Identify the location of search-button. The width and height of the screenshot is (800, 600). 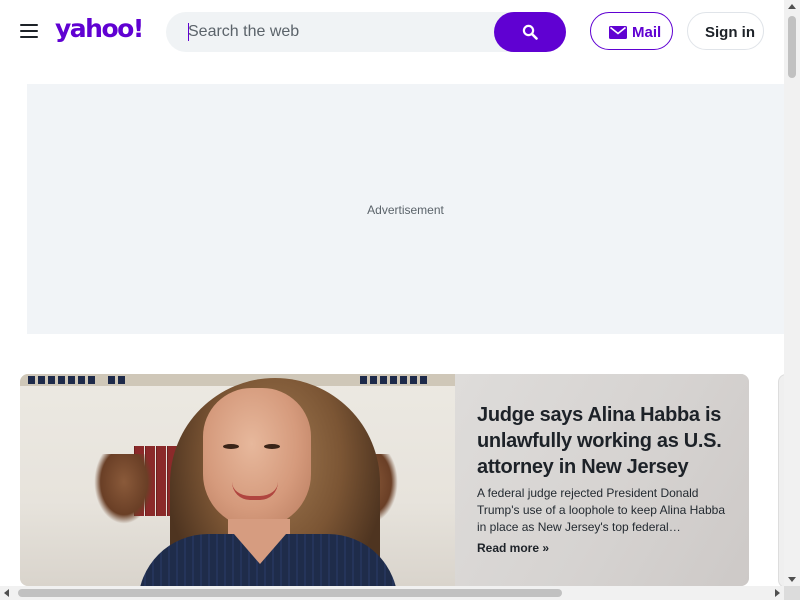
(530, 32).